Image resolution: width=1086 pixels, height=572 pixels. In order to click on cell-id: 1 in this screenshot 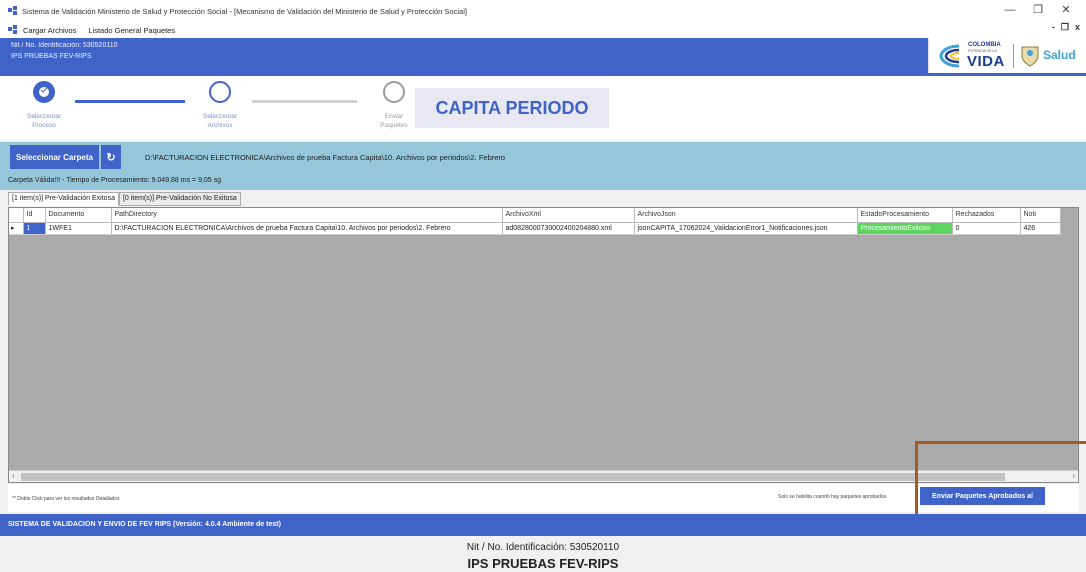, I will do `click(34, 228)`.